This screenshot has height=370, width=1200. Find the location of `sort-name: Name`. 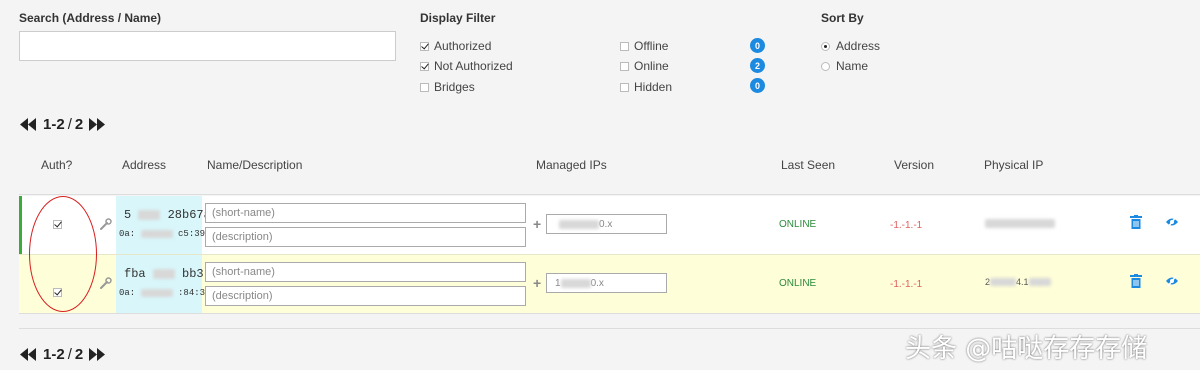

sort-name: Name is located at coordinates (844, 66).